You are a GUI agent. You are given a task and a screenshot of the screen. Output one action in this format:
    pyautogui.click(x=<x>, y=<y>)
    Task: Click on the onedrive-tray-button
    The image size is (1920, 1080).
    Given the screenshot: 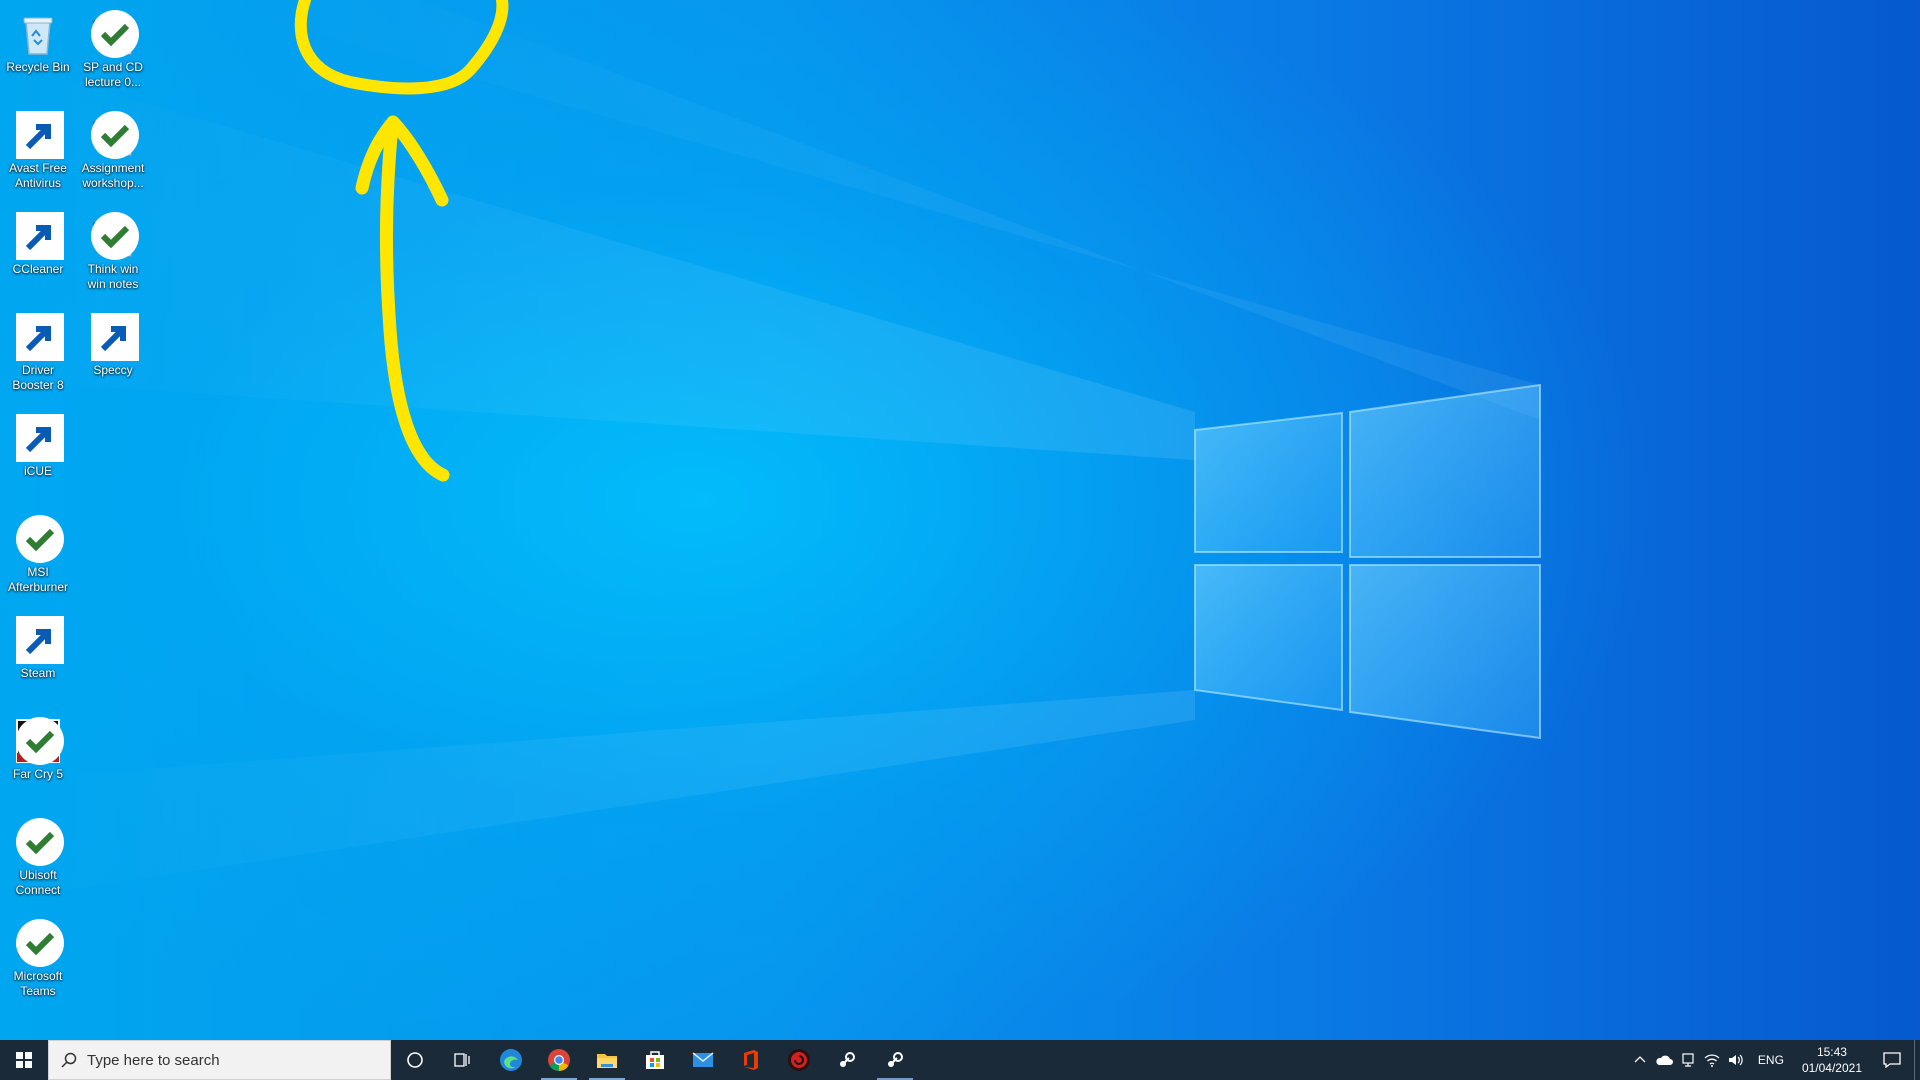 What is the action you would take?
    pyautogui.click(x=1664, y=1060)
    